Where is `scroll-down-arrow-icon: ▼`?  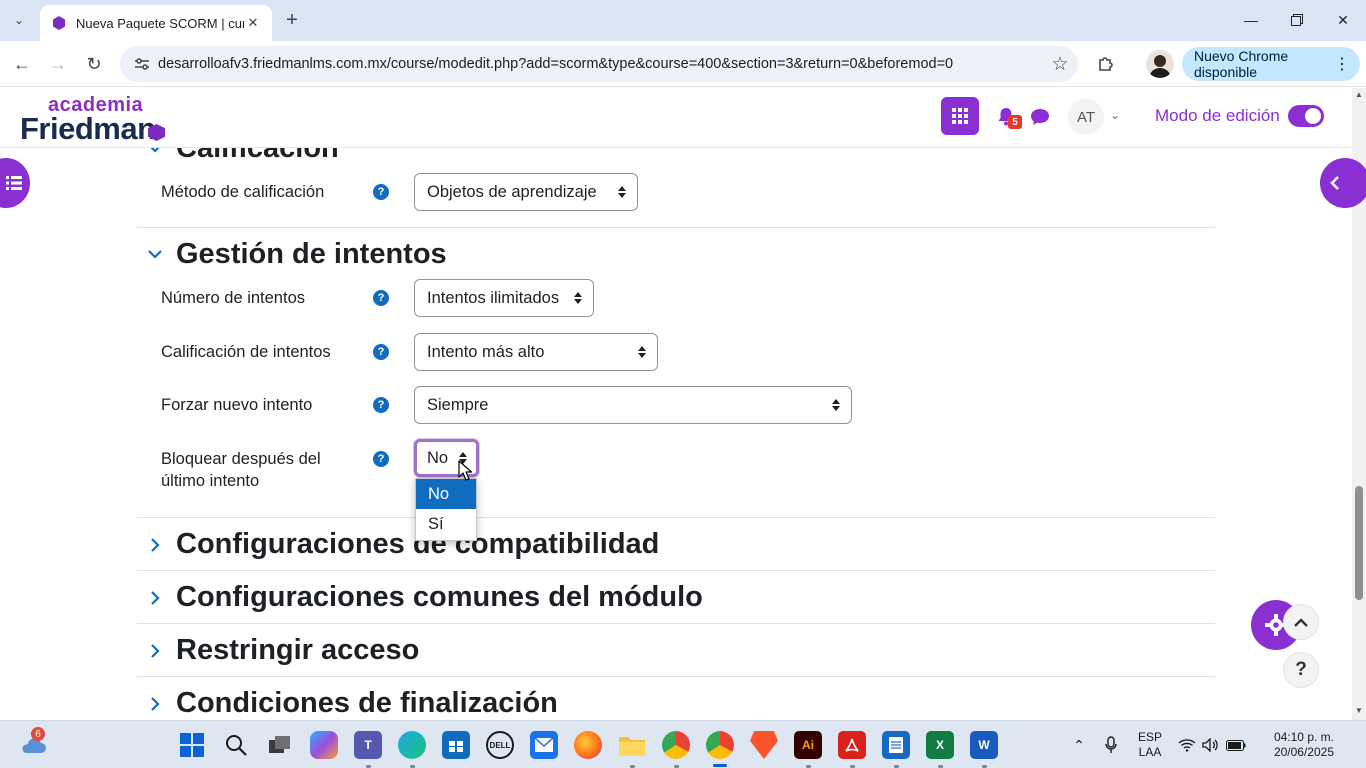
scroll-down-arrow-icon: ▼ is located at coordinates (1359, 712).